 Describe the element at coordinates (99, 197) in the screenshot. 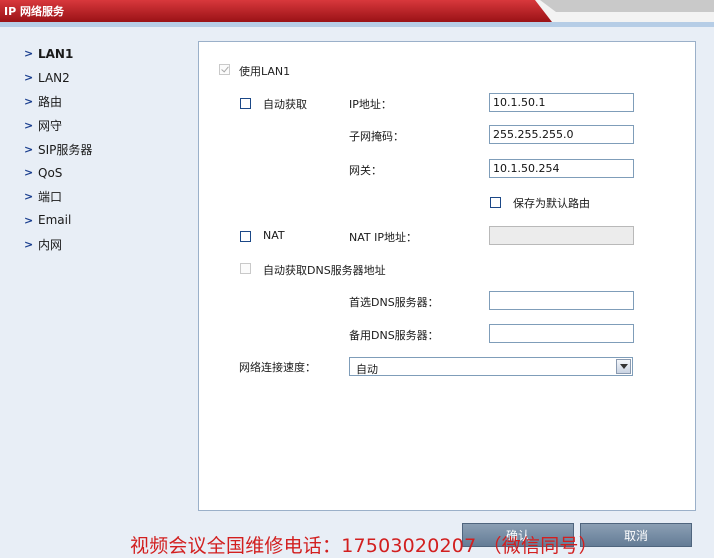

I see `sidebar-item-port: > 端口` at that location.